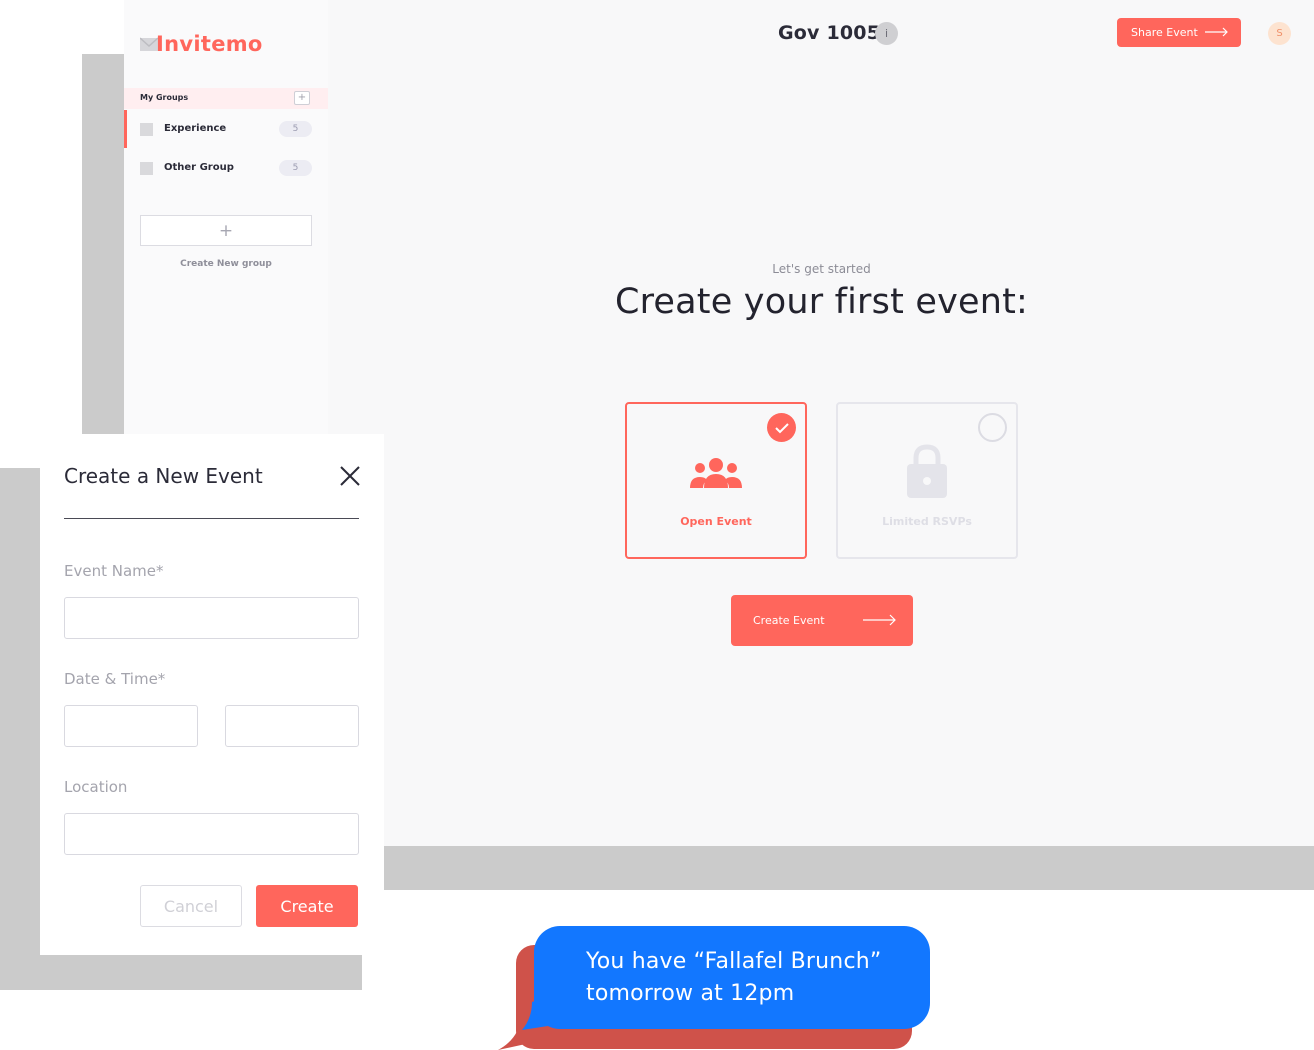  Describe the element at coordinates (927, 471) in the screenshot. I see `lock-icon` at that location.